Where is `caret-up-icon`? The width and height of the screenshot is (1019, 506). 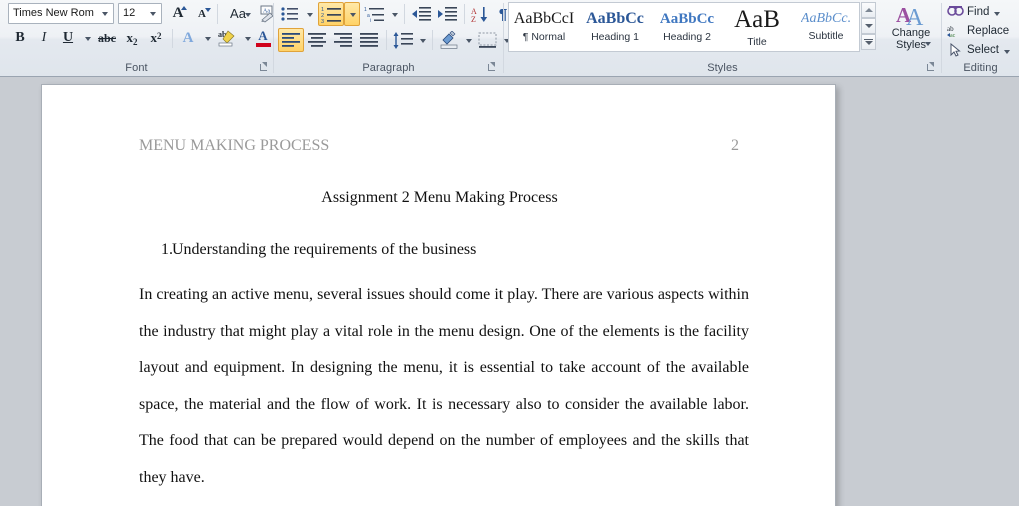 caret-up-icon is located at coordinates (184, 8).